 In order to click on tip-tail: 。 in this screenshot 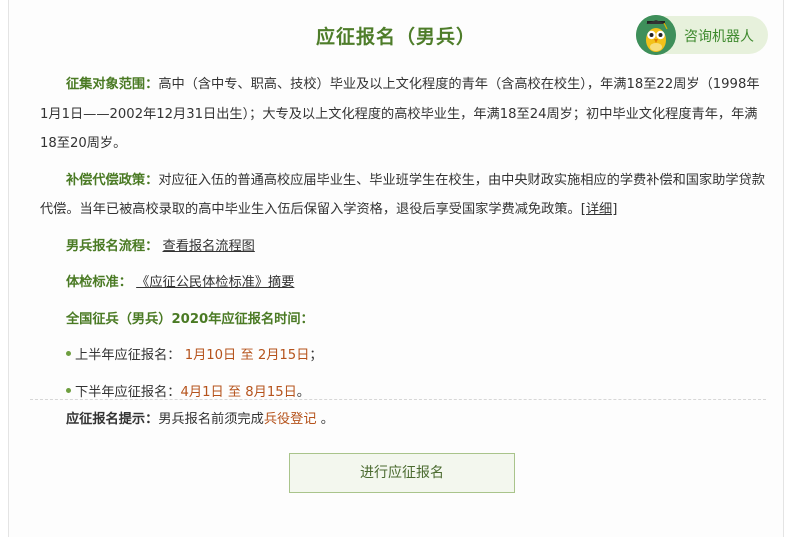, I will do `click(327, 419)`.